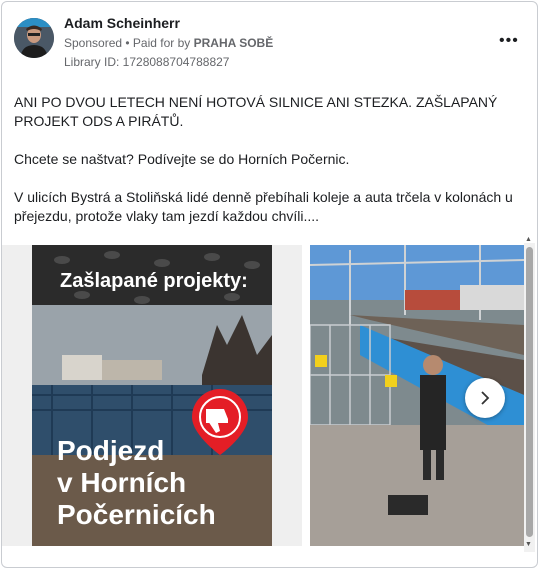 The height and width of the screenshot is (569, 539). Describe the element at coordinates (147, 62) in the screenshot. I see `library-id: Library ID: 1728088704788827` at that location.